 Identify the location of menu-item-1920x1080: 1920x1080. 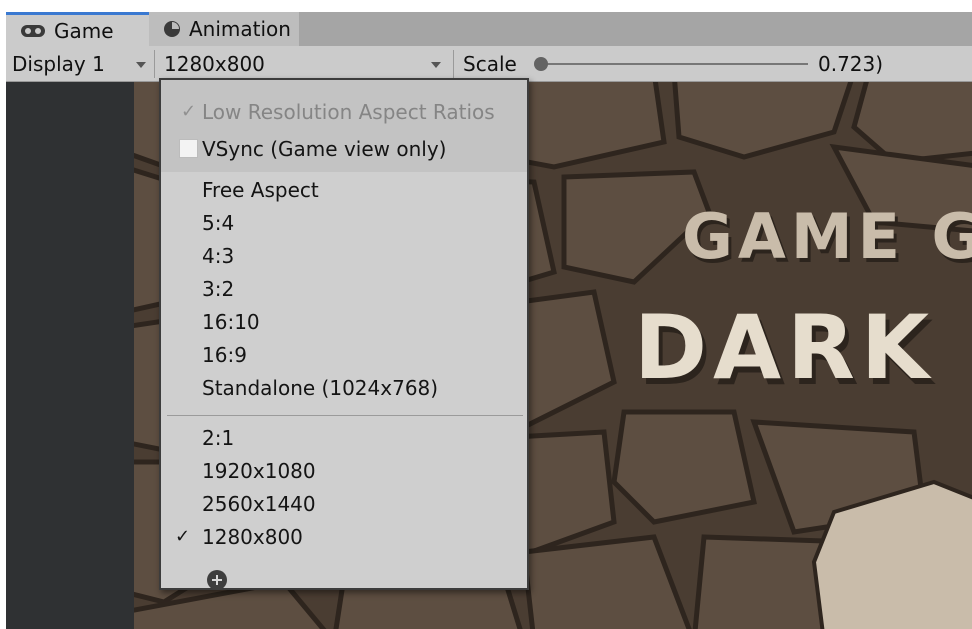
(344, 470).